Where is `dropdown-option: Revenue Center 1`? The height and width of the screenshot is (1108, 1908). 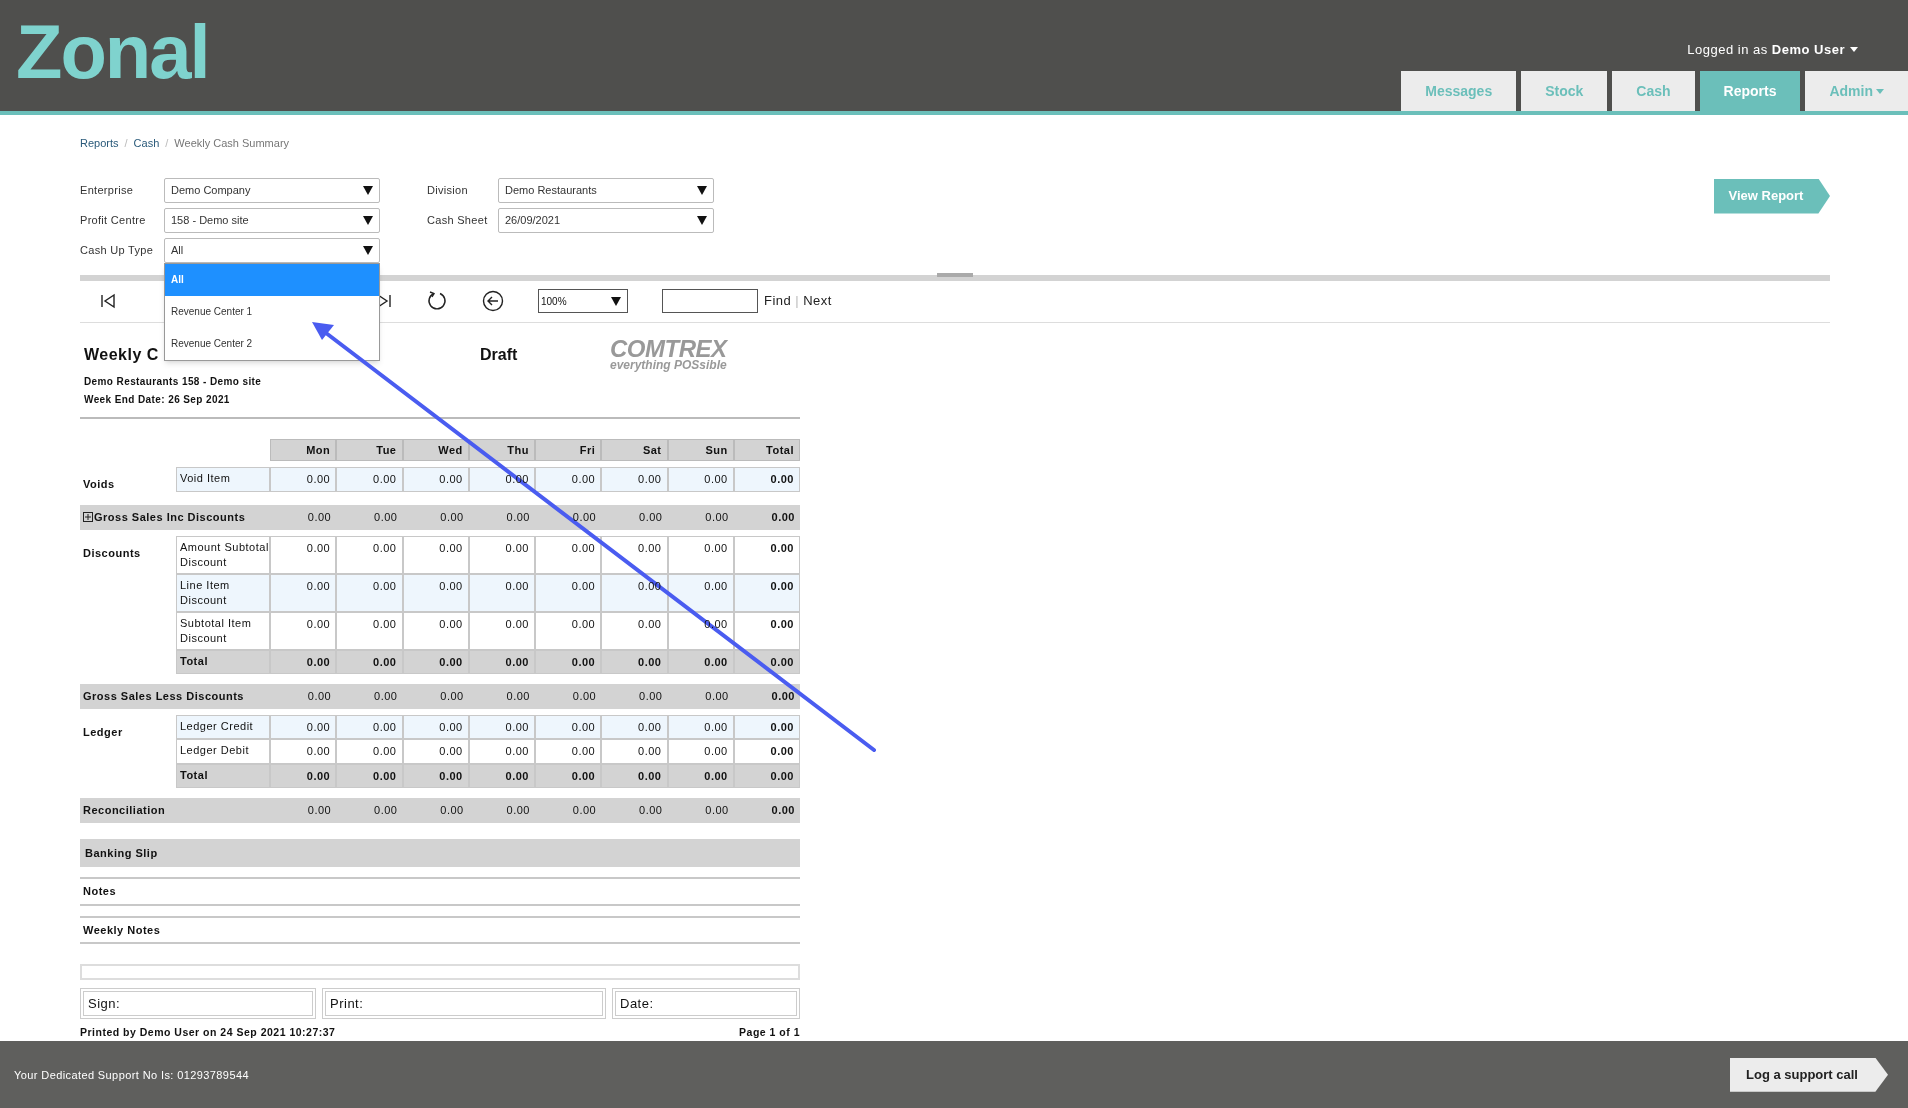 dropdown-option: Revenue Center 1 is located at coordinates (272, 311).